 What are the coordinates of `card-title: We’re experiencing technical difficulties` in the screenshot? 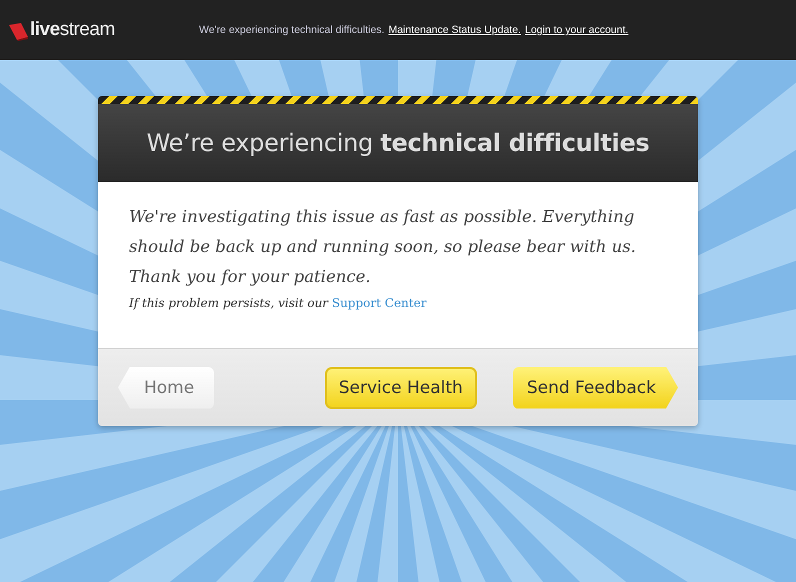 It's located at (398, 143).